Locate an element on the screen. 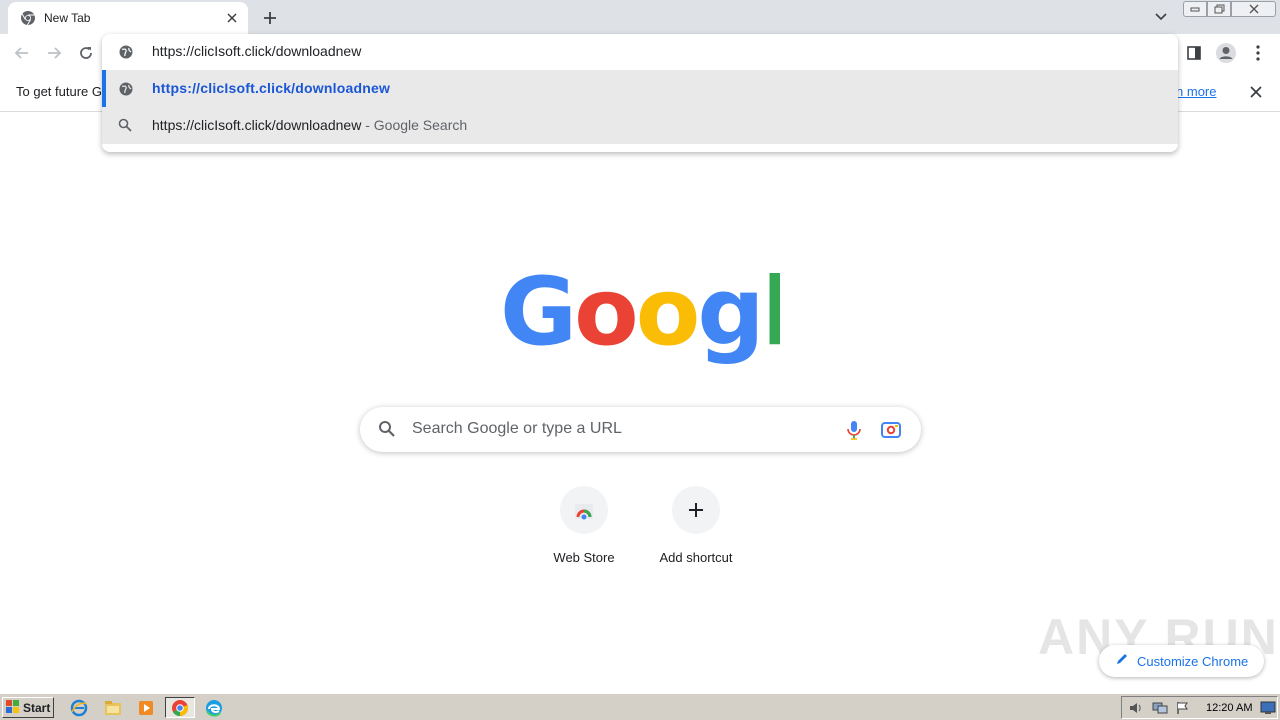 This screenshot has width=1280, height=720. shortcut-label: Add shortcut is located at coordinates (696, 557).